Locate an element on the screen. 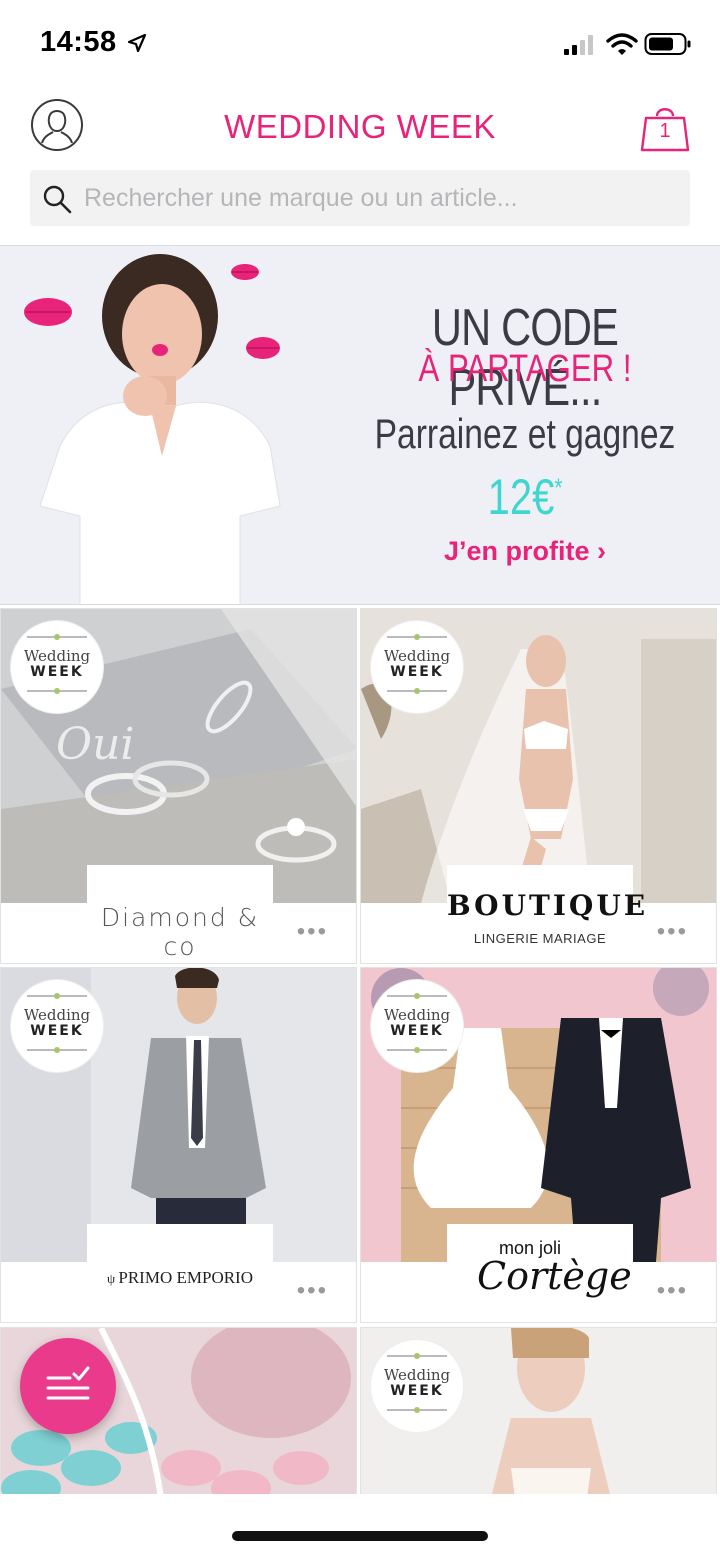 The image size is (720, 1558). brand-subtitle: LINGERIE MARIAGE is located at coordinates (540, 938).